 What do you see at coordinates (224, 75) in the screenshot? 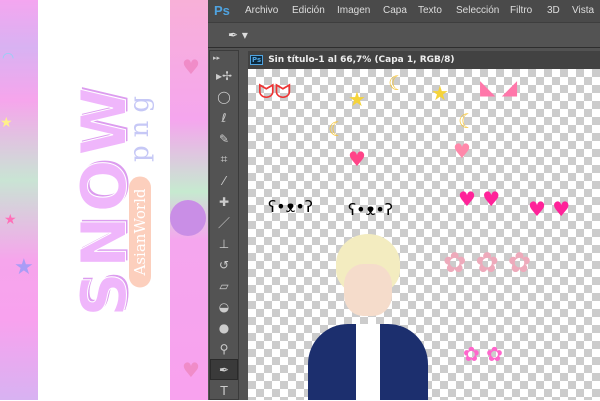
I see `move-tool-icon: ▸✢` at bounding box center [224, 75].